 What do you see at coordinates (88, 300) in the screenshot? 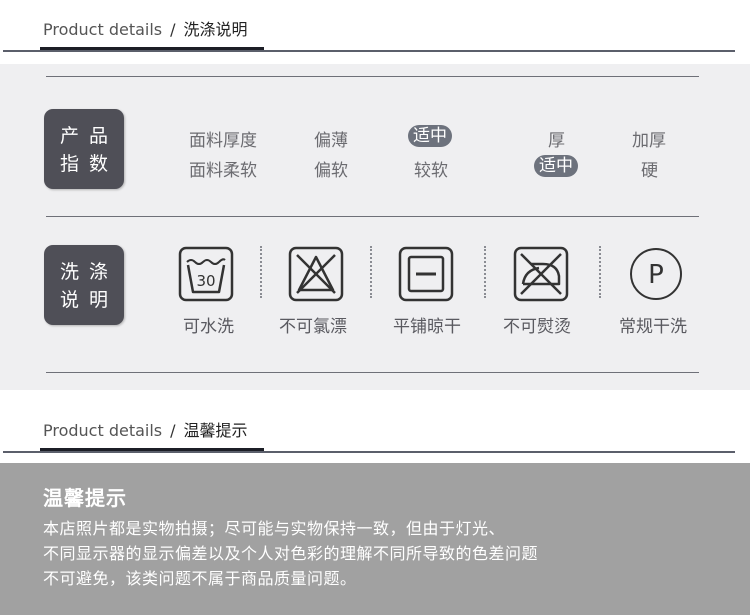
I see `badge-line2: 说明` at bounding box center [88, 300].